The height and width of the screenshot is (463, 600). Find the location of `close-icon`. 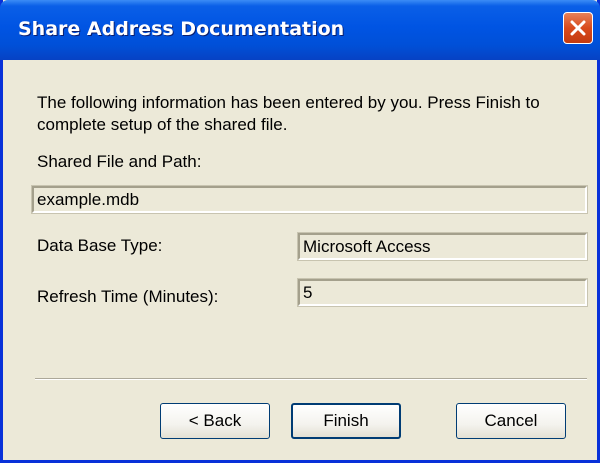

close-icon is located at coordinates (578, 28).